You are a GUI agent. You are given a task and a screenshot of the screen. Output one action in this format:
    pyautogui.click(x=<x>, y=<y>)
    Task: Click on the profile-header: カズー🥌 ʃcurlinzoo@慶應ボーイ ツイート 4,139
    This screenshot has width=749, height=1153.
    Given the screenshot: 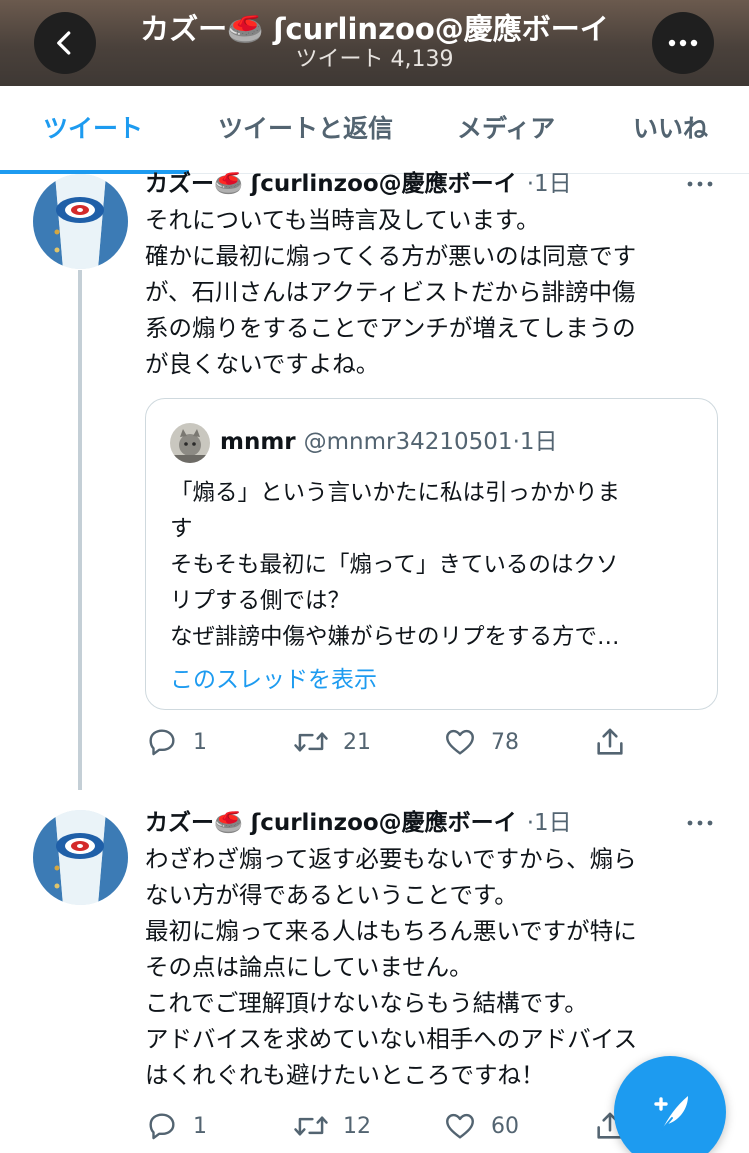 What is the action you would take?
    pyautogui.click(x=374, y=43)
    